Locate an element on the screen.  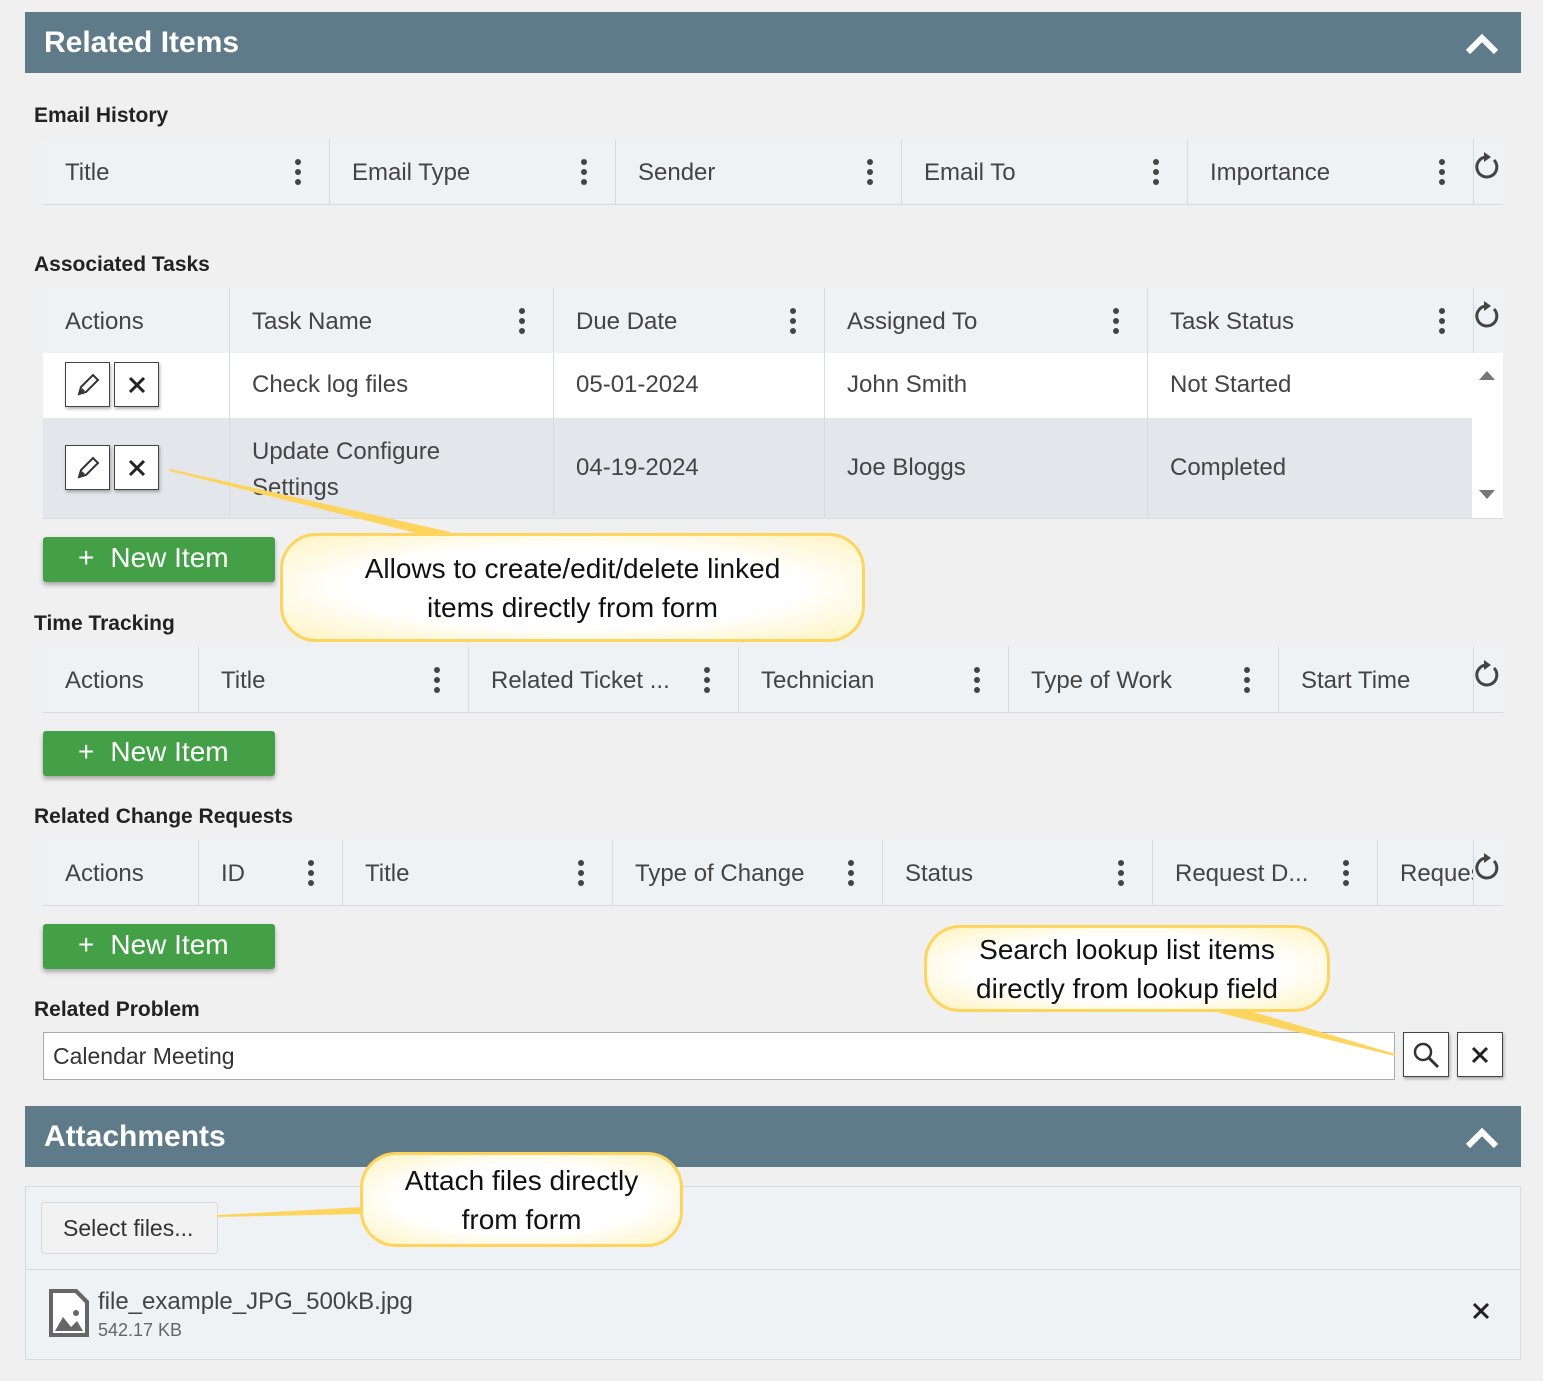
column-header: Type of Work is located at coordinates (1144, 679).